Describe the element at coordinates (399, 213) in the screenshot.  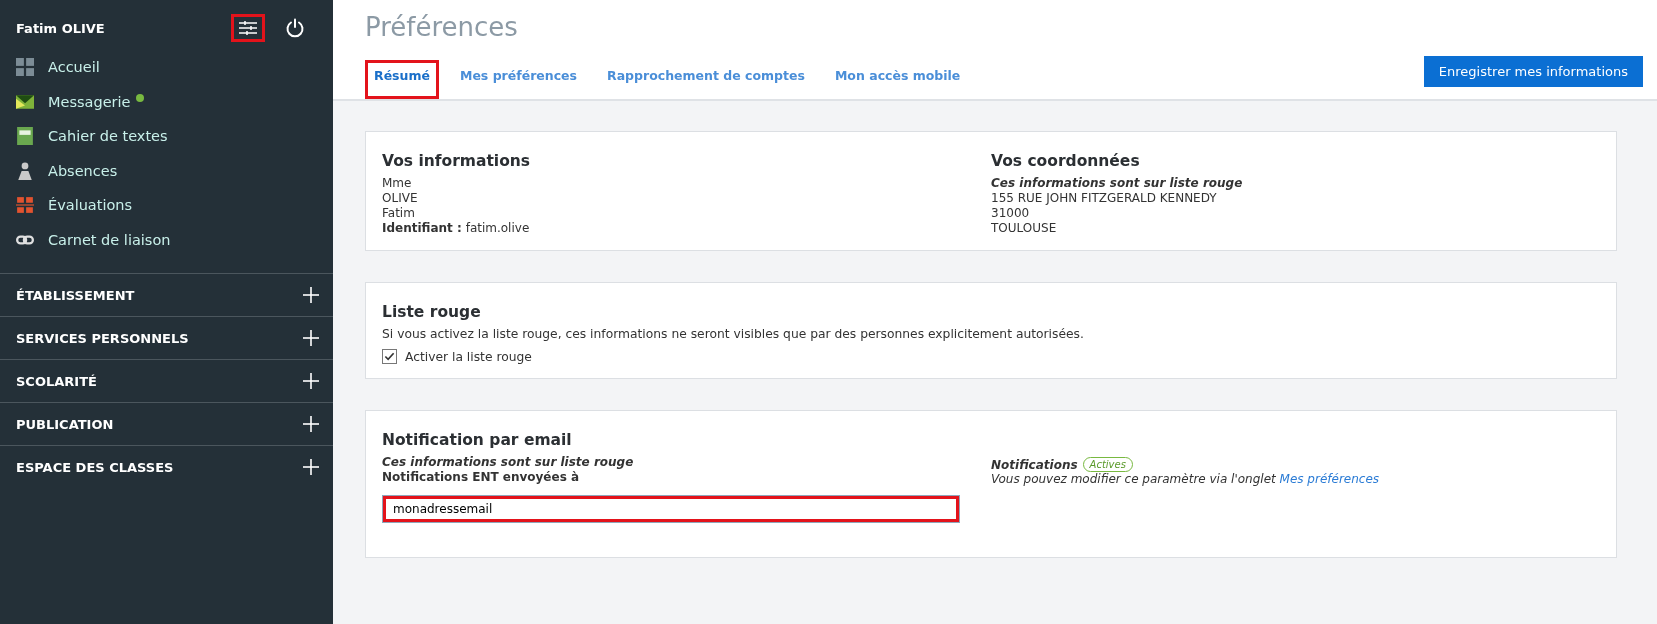
I see `info-text: Fatim` at that location.